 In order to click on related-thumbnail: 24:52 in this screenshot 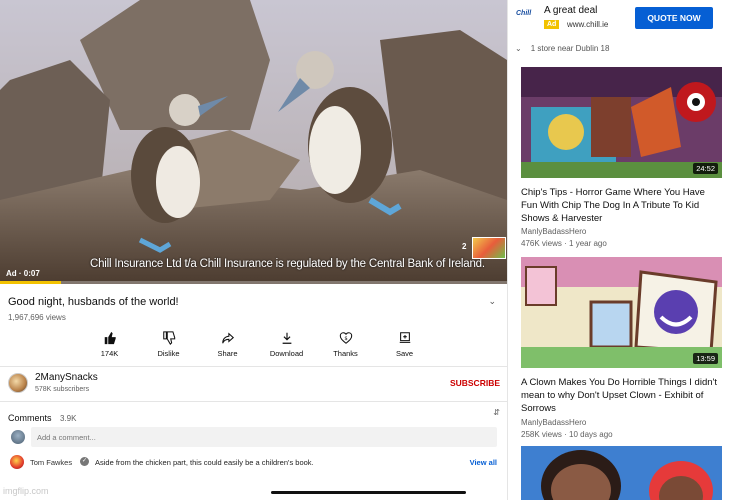, I will do `click(621, 122)`.